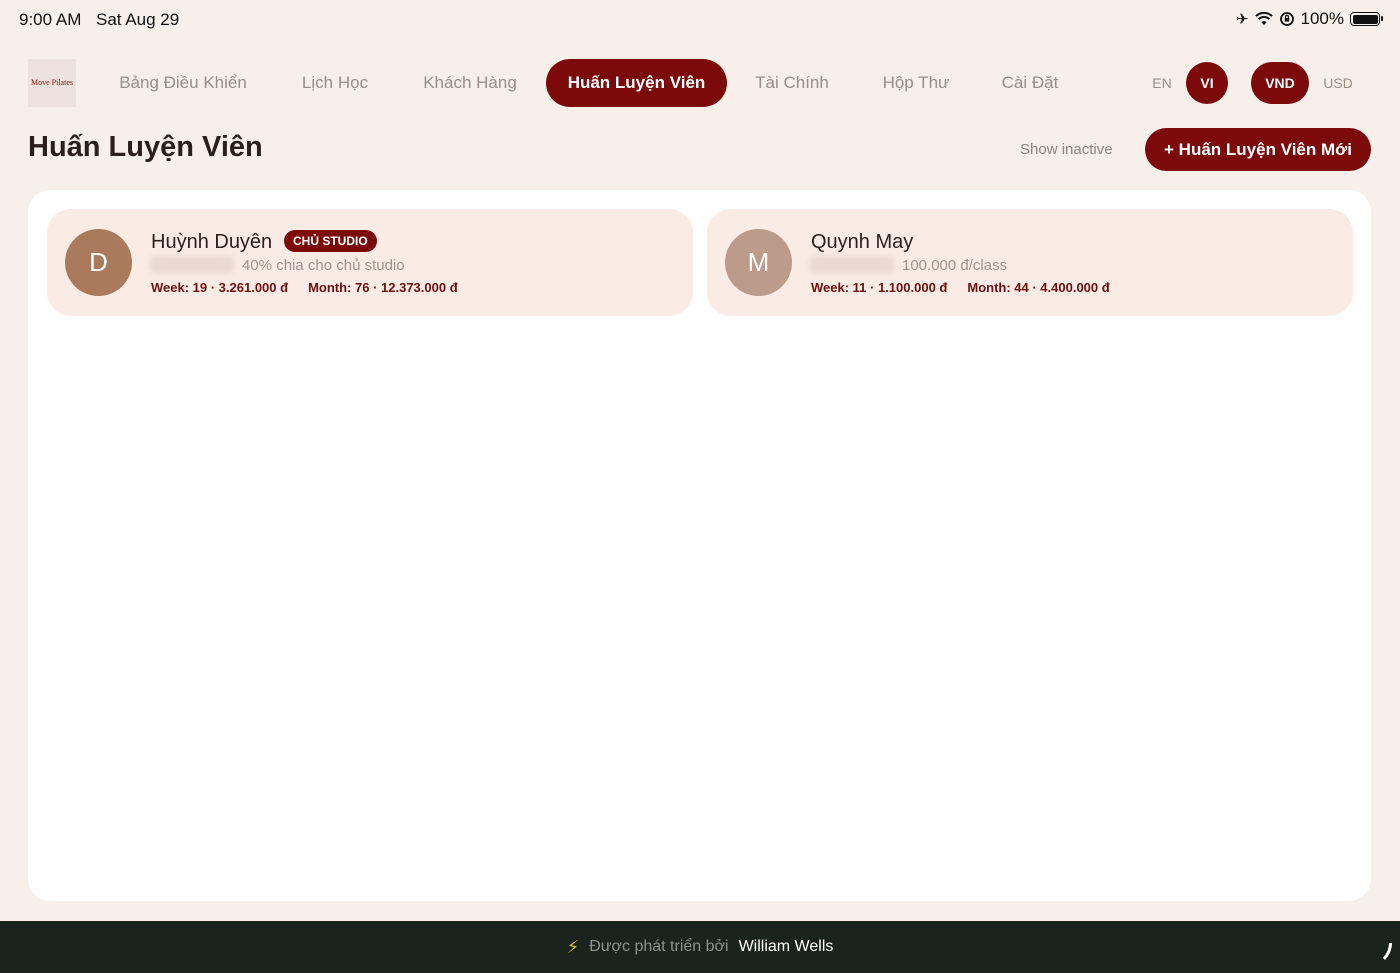  Describe the element at coordinates (1322, 18) in the screenshot. I see `battery-percent: 100%` at that location.